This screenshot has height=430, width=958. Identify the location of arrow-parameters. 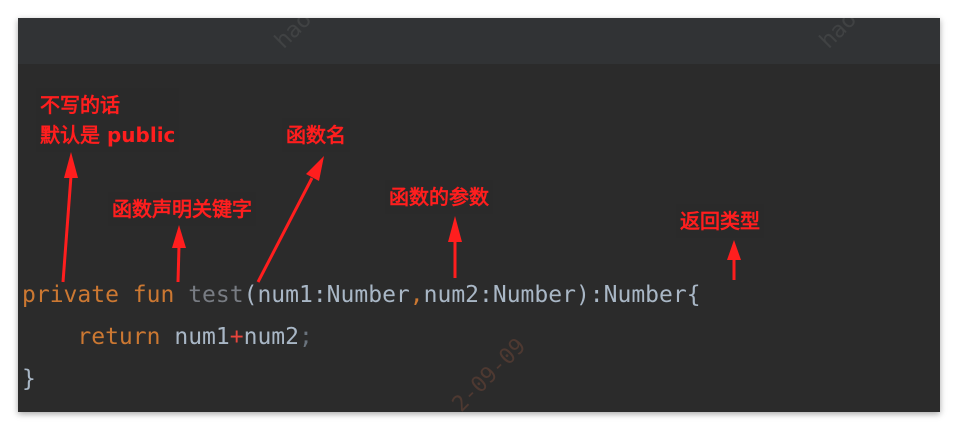
(455, 247).